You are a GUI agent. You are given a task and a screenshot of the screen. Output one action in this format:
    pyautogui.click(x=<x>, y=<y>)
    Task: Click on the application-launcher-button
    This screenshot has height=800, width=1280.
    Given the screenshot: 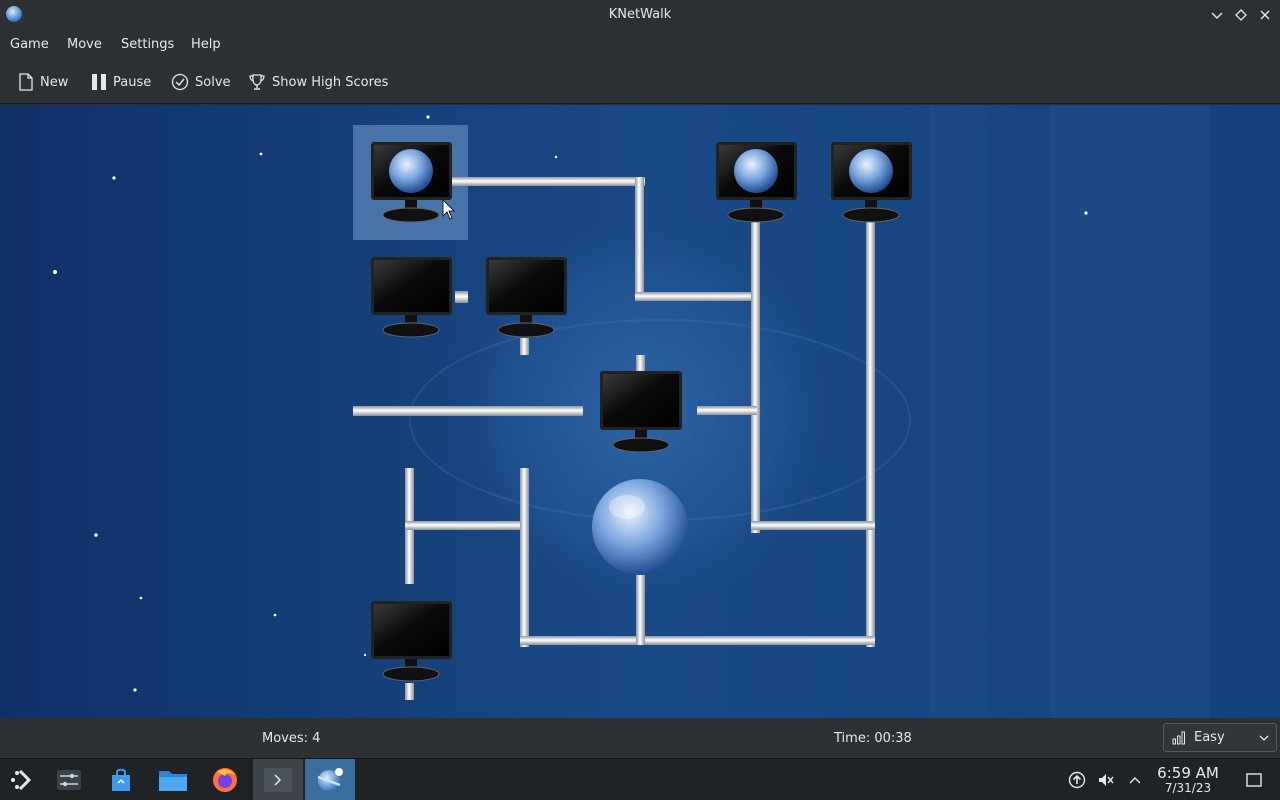 What is the action you would take?
    pyautogui.click(x=23, y=779)
    